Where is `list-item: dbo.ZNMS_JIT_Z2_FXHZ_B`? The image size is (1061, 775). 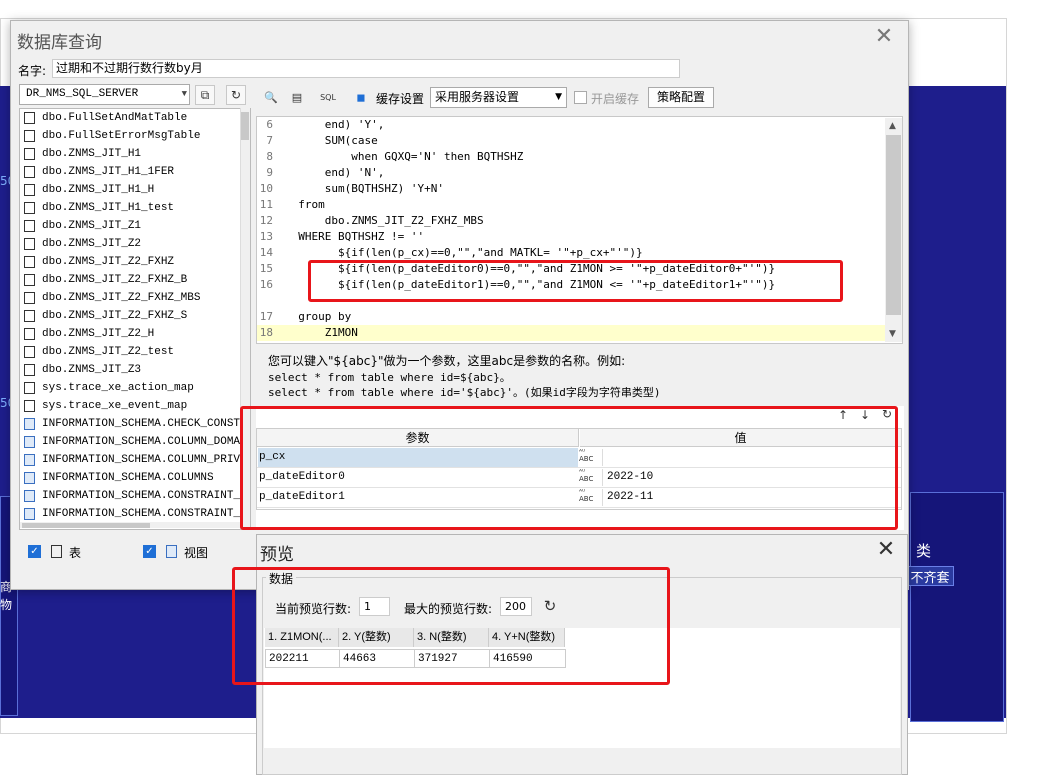
list-item: dbo.ZNMS_JIT_Z2_FXHZ_B is located at coordinates (130, 280).